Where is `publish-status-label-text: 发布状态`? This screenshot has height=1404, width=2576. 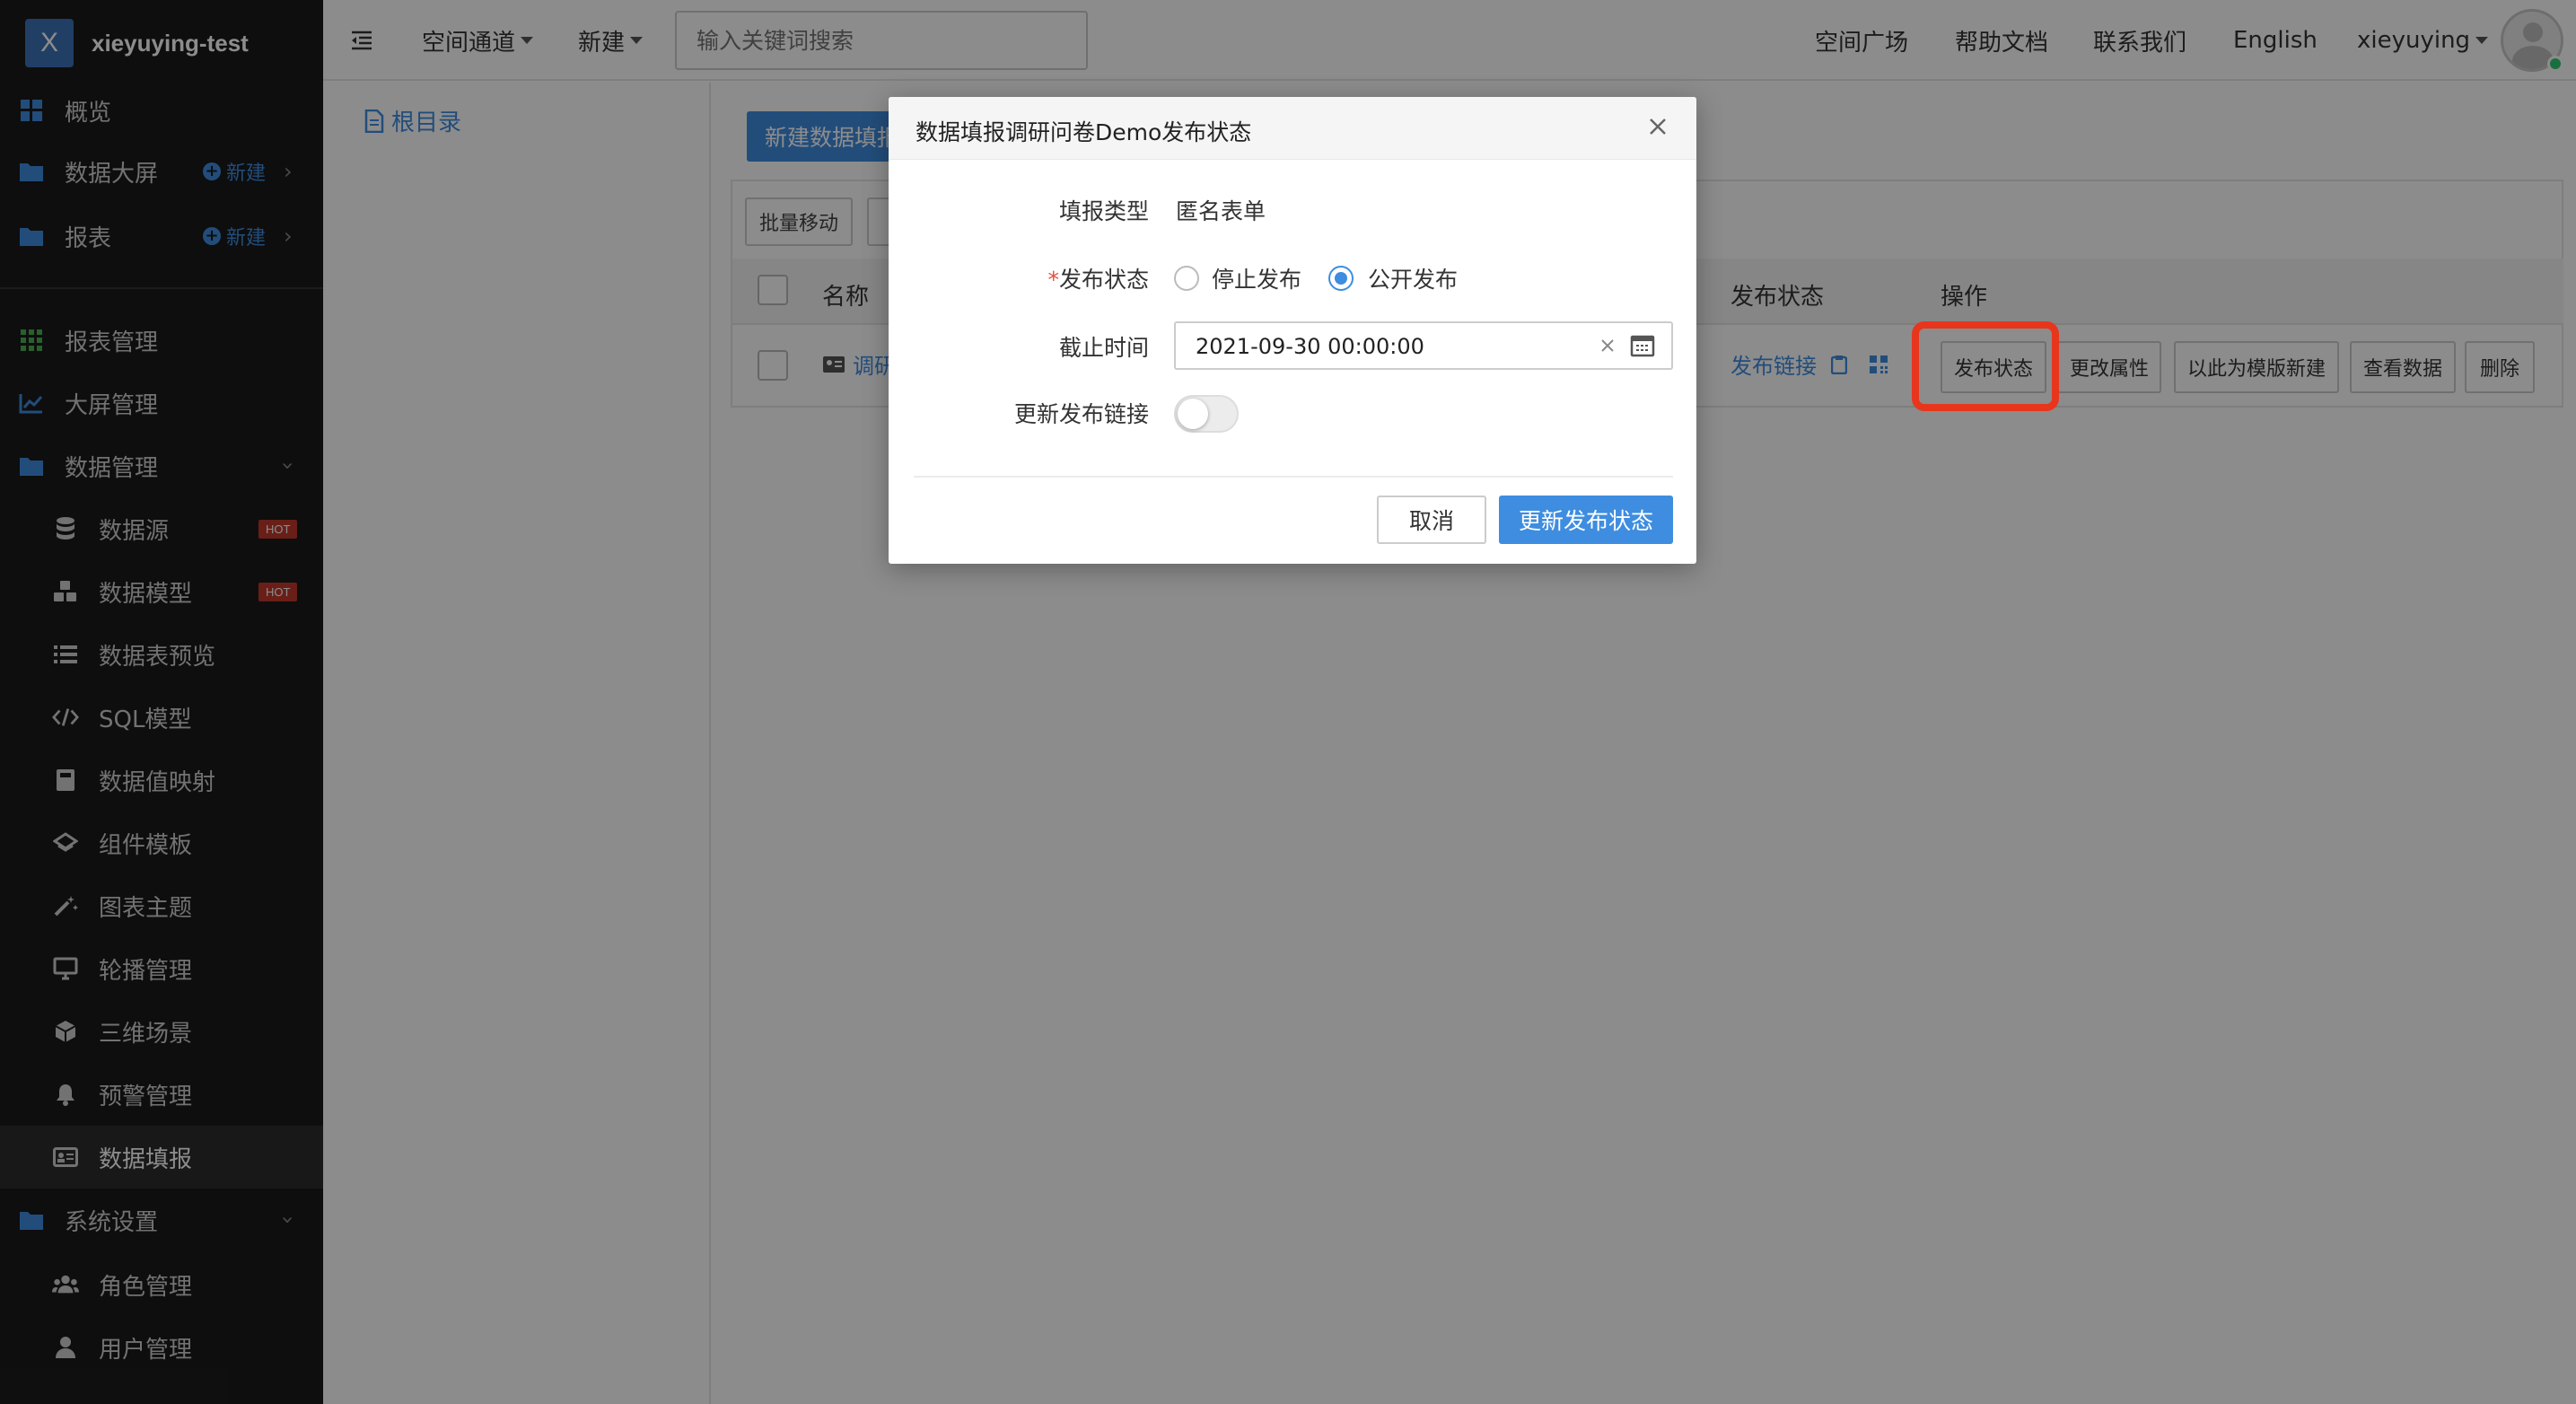 publish-status-label-text: 发布状态 is located at coordinates (1103, 280).